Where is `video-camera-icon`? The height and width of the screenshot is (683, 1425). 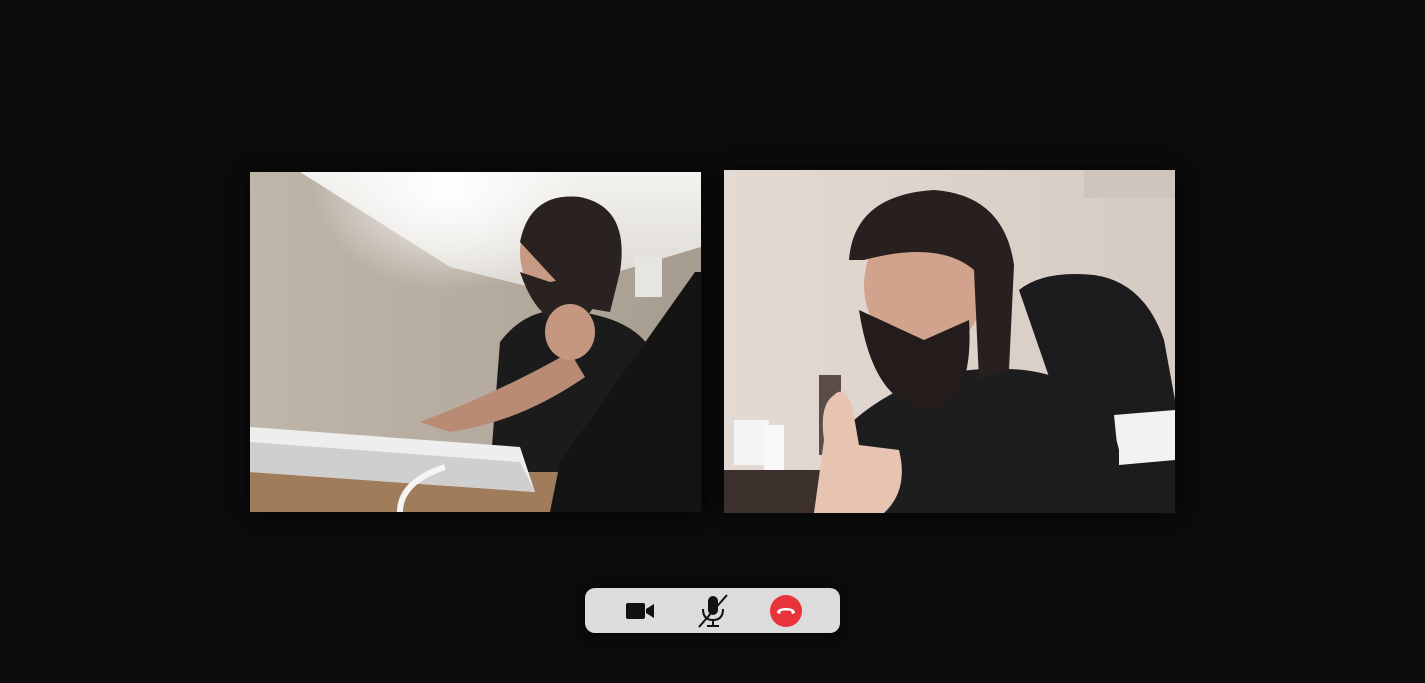
video-camera-icon is located at coordinates (640, 611).